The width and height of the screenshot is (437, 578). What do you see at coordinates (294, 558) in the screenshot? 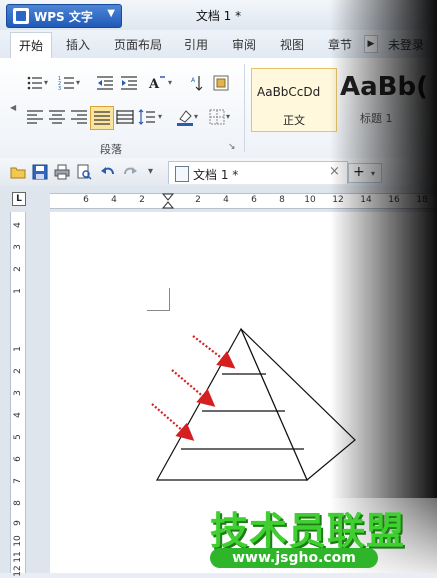
I see `watermark-url: www.jsgho.com` at bounding box center [294, 558].